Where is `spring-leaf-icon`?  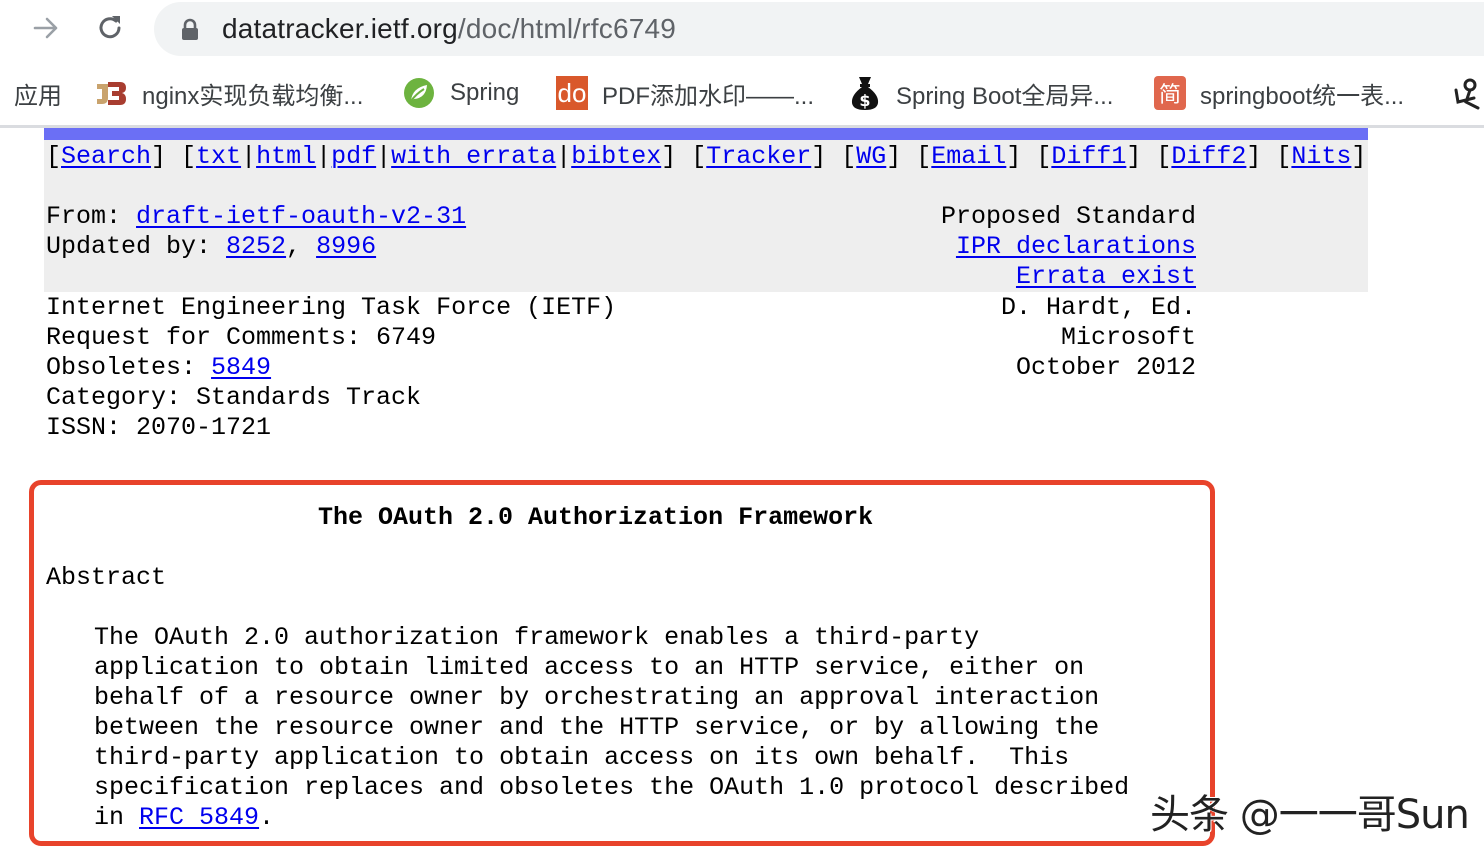 spring-leaf-icon is located at coordinates (419, 93).